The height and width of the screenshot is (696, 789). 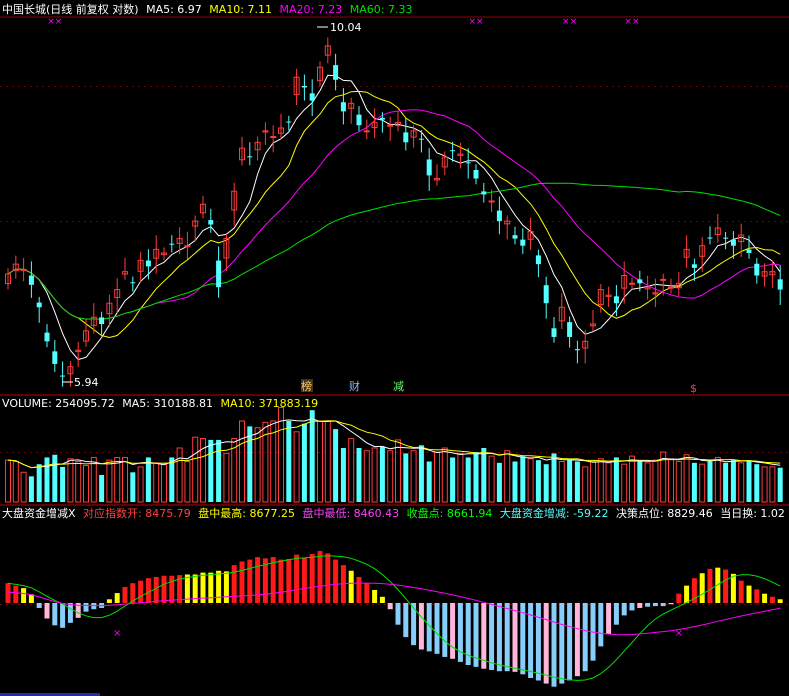 I want to click on tag-rank: 榜, so click(x=306, y=386).